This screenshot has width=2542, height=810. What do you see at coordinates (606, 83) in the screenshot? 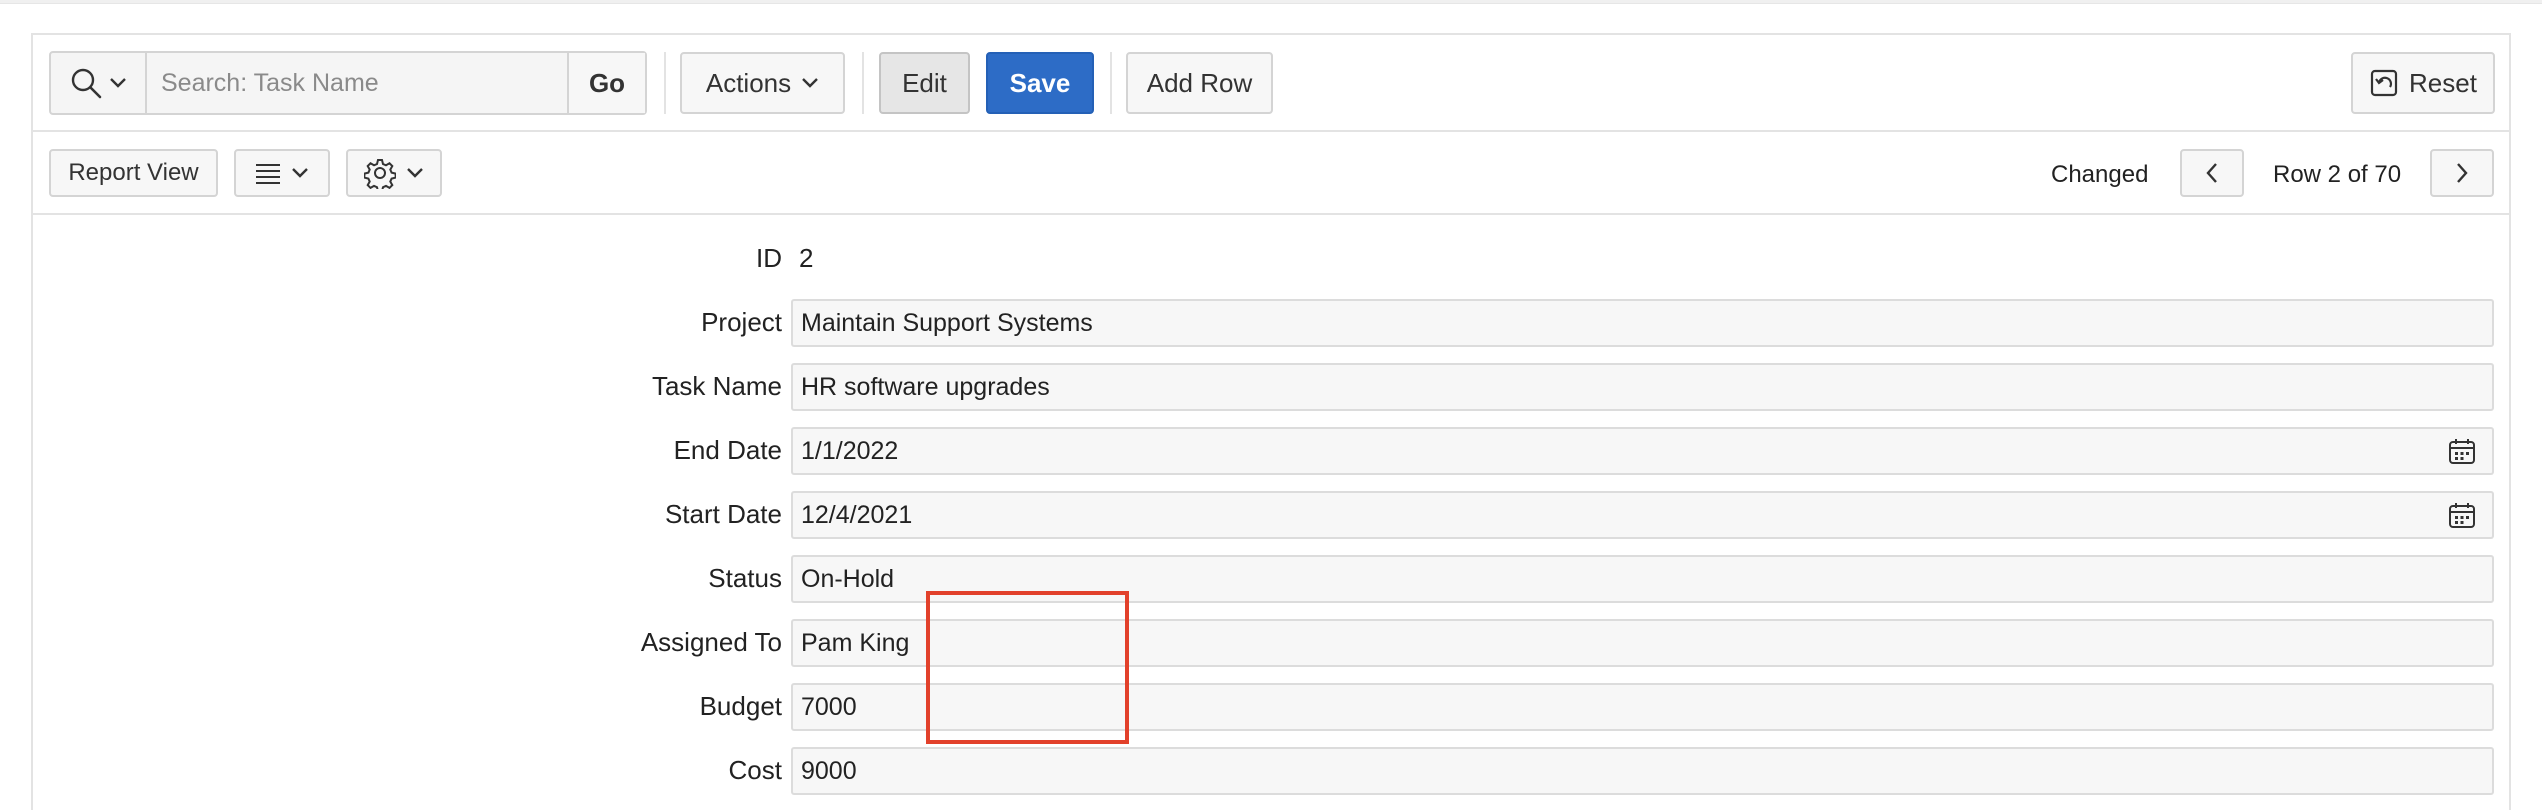
I see `go-button: Go` at bounding box center [606, 83].